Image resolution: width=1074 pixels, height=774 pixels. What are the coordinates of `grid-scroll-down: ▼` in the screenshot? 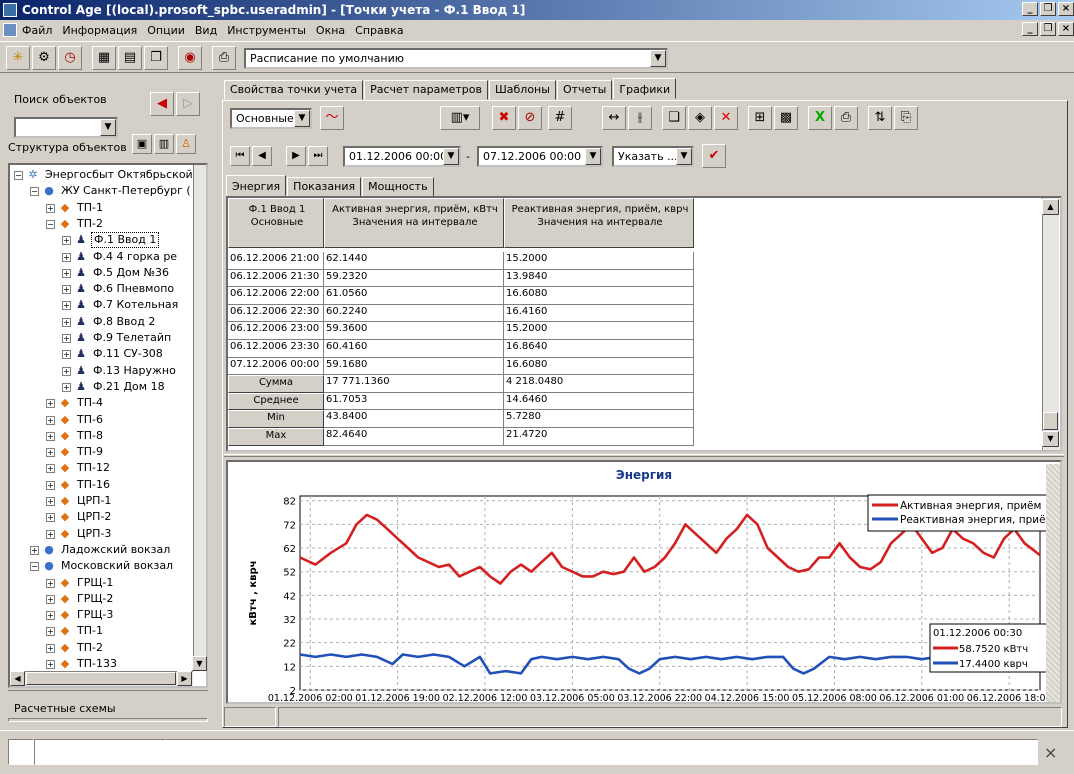 It's located at (1050, 439).